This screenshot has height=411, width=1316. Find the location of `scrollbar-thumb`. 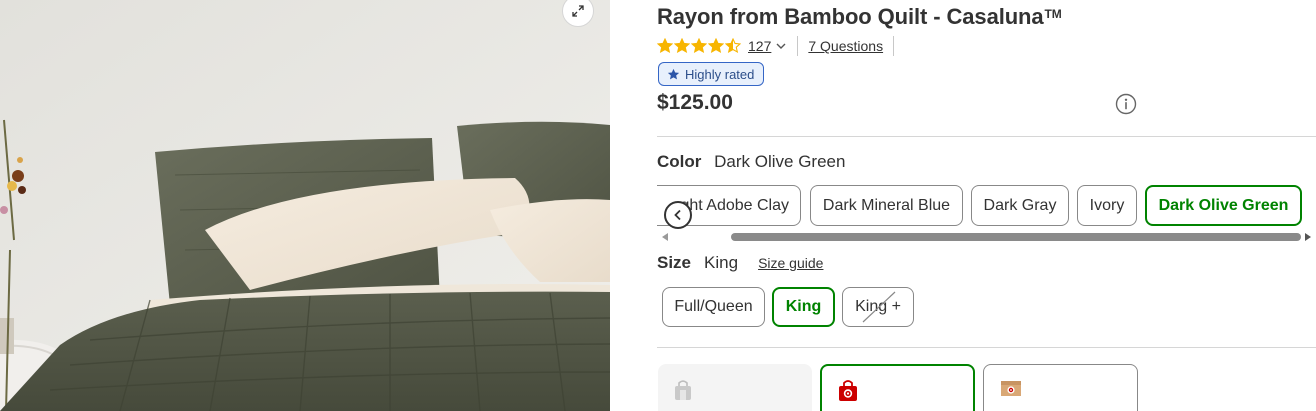

scrollbar-thumb is located at coordinates (1016, 237).